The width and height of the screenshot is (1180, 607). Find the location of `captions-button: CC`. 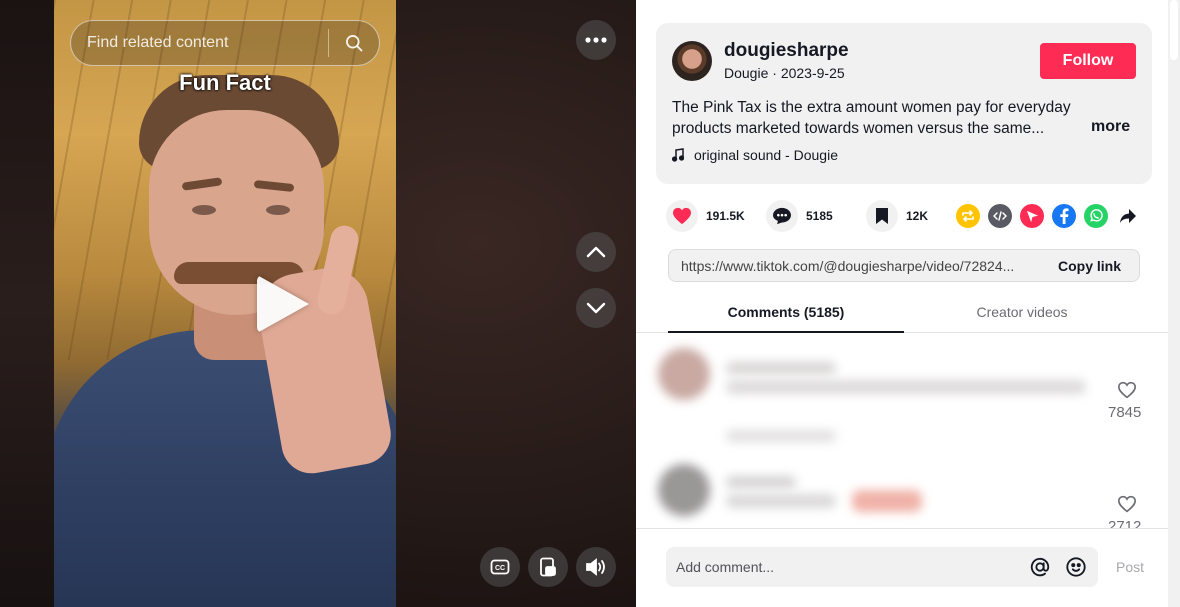

captions-button: CC is located at coordinates (500, 567).